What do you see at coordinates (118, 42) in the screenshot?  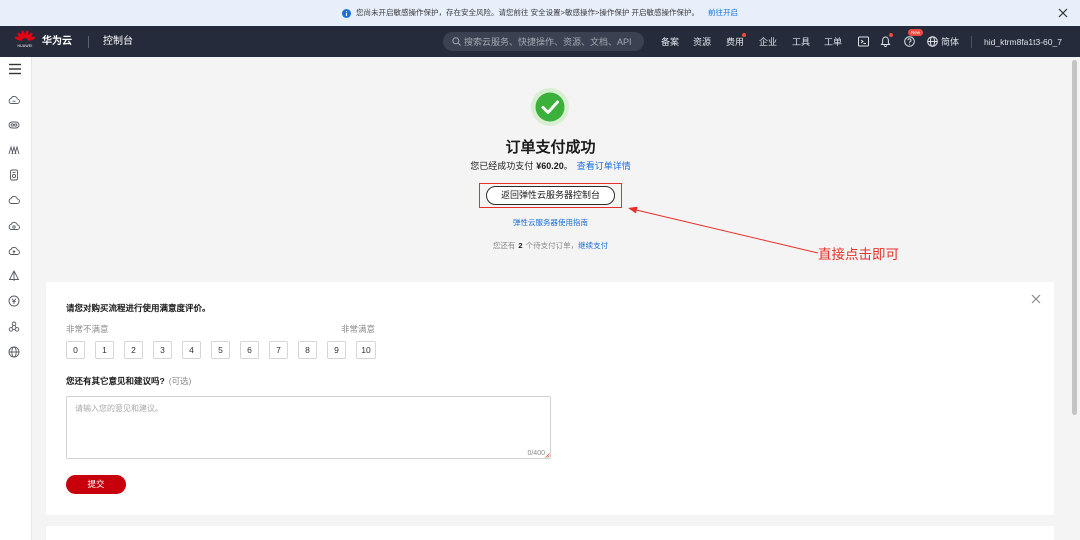 I see `console-link: 控制台` at bounding box center [118, 42].